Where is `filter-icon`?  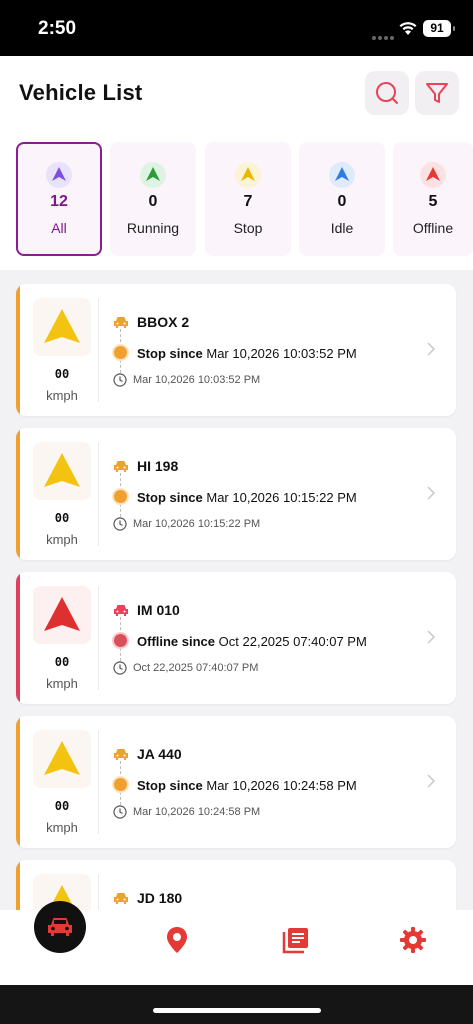
filter-icon is located at coordinates (437, 93).